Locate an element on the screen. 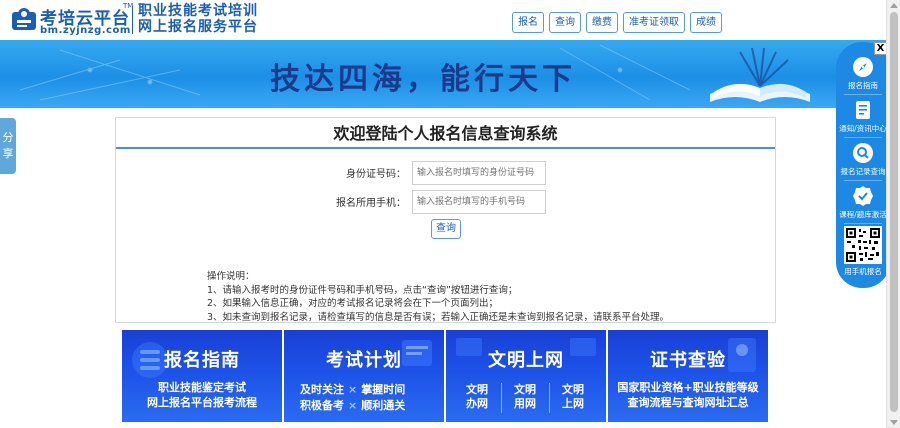 This screenshot has height=428, width=900. scroll-up-arrow-icon is located at coordinates (894, 5).